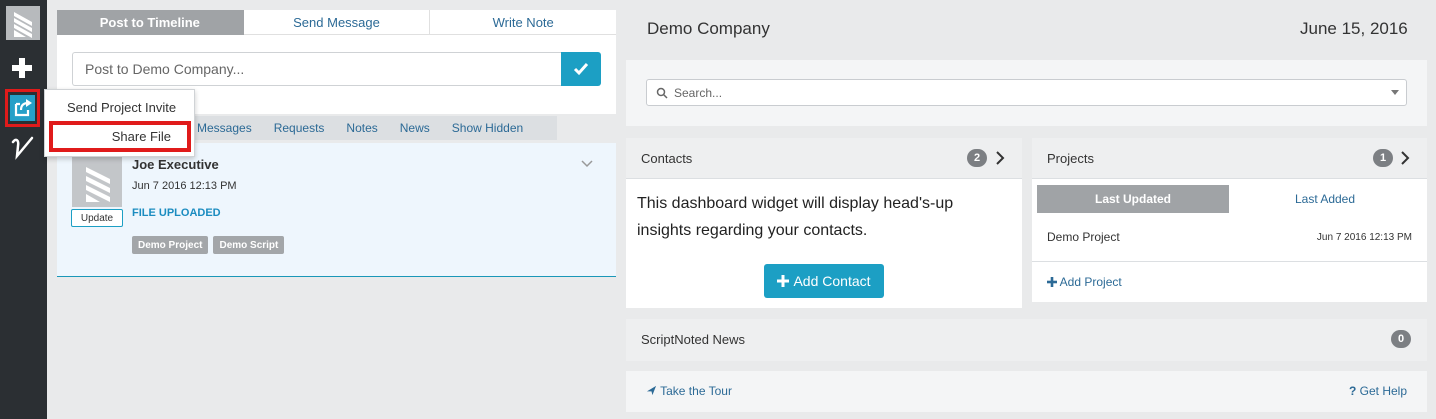  Describe the element at coordinates (1383, 391) in the screenshot. I see `help-label: Get Help` at that location.